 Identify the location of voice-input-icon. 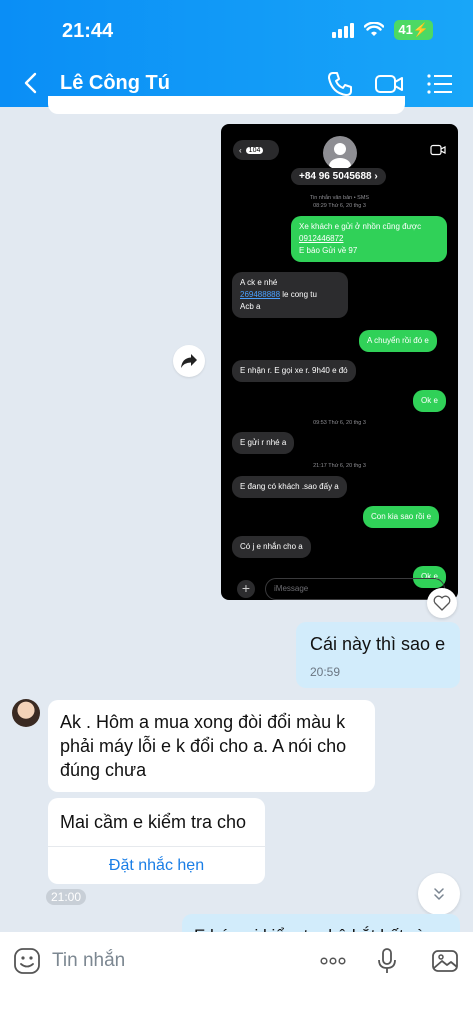
(387, 961).